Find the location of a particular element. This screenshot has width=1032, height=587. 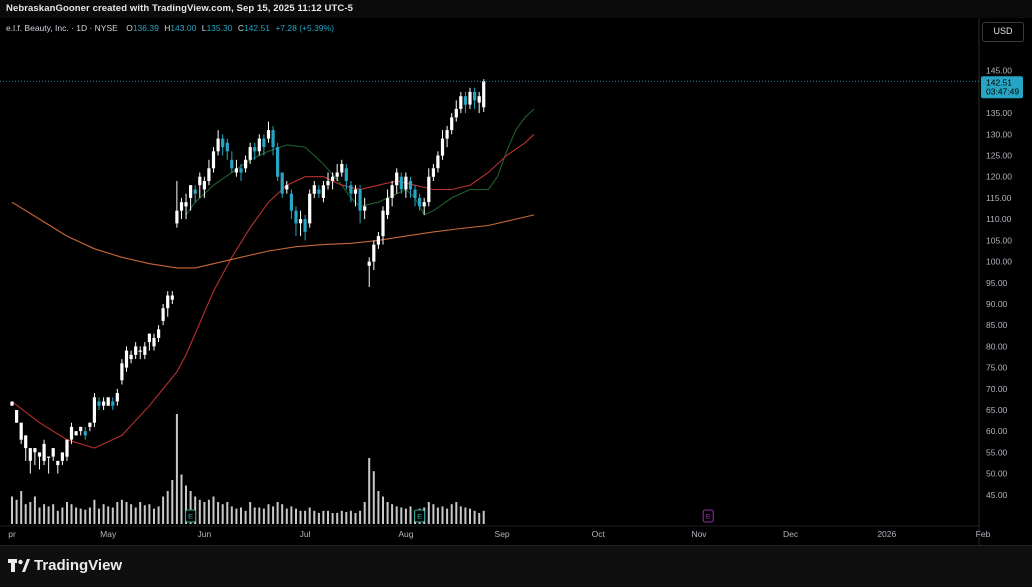

currency-button: USD is located at coordinates (1003, 32).